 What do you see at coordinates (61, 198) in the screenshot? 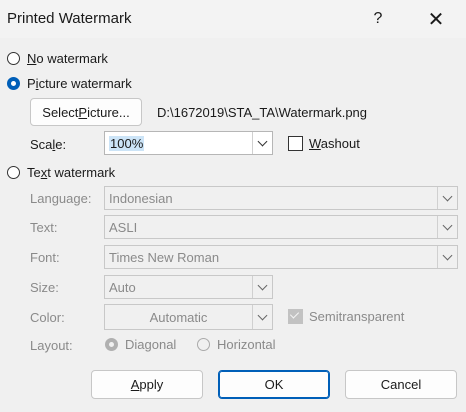
I see `language-label: Language:` at bounding box center [61, 198].